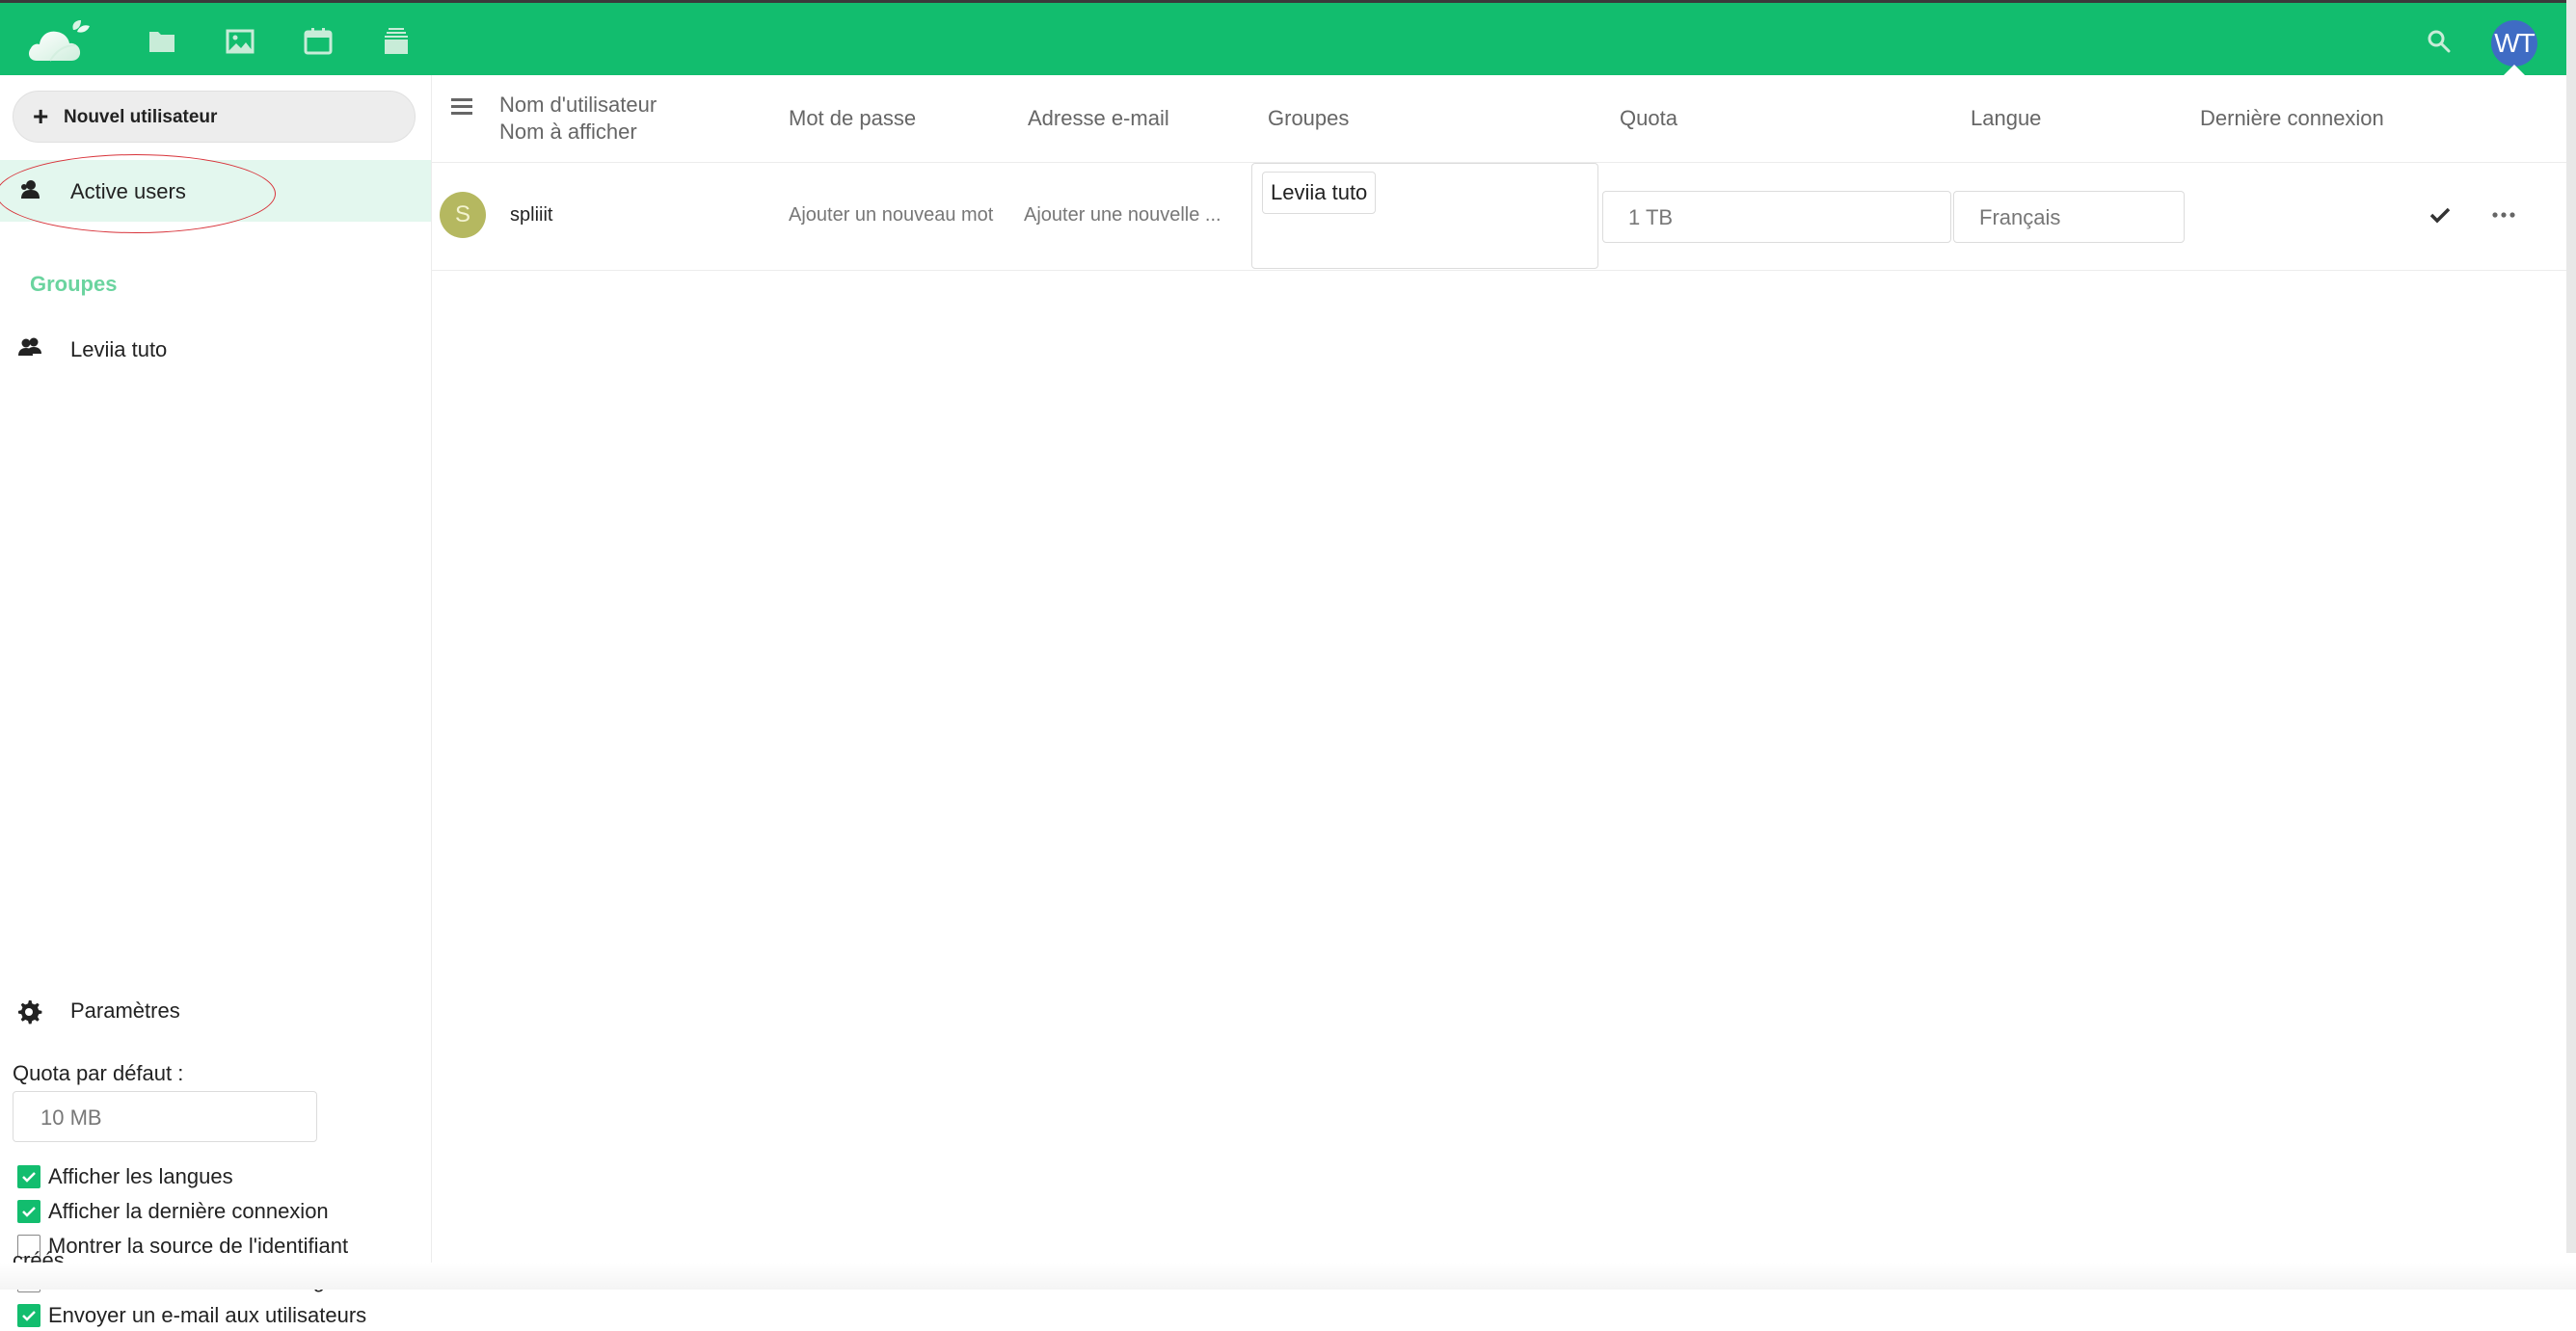 Image resolution: width=2576 pixels, height=1331 pixels. I want to click on sidebar-item-active-users: Active users, so click(216, 191).